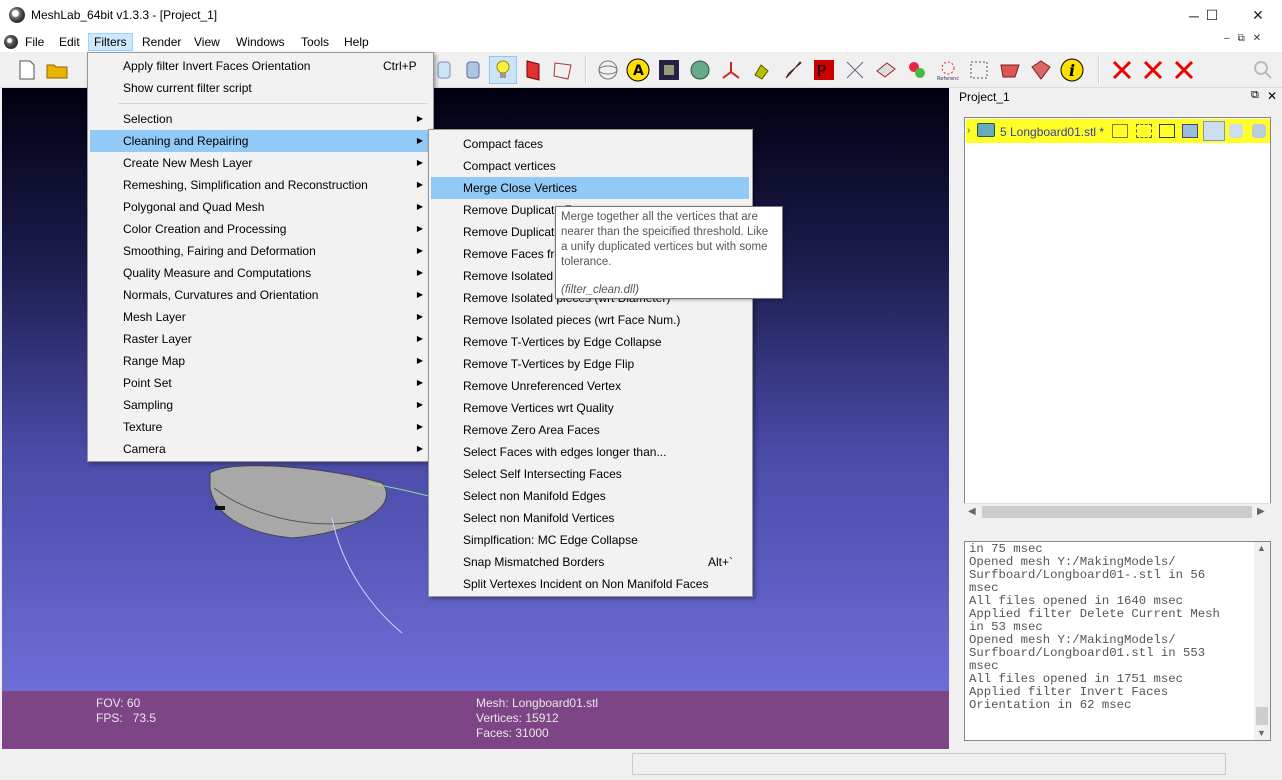 The height and width of the screenshot is (780, 1282). What do you see at coordinates (419, 404) in the screenshot?
I see `chevron-right-icon: ▶` at bounding box center [419, 404].